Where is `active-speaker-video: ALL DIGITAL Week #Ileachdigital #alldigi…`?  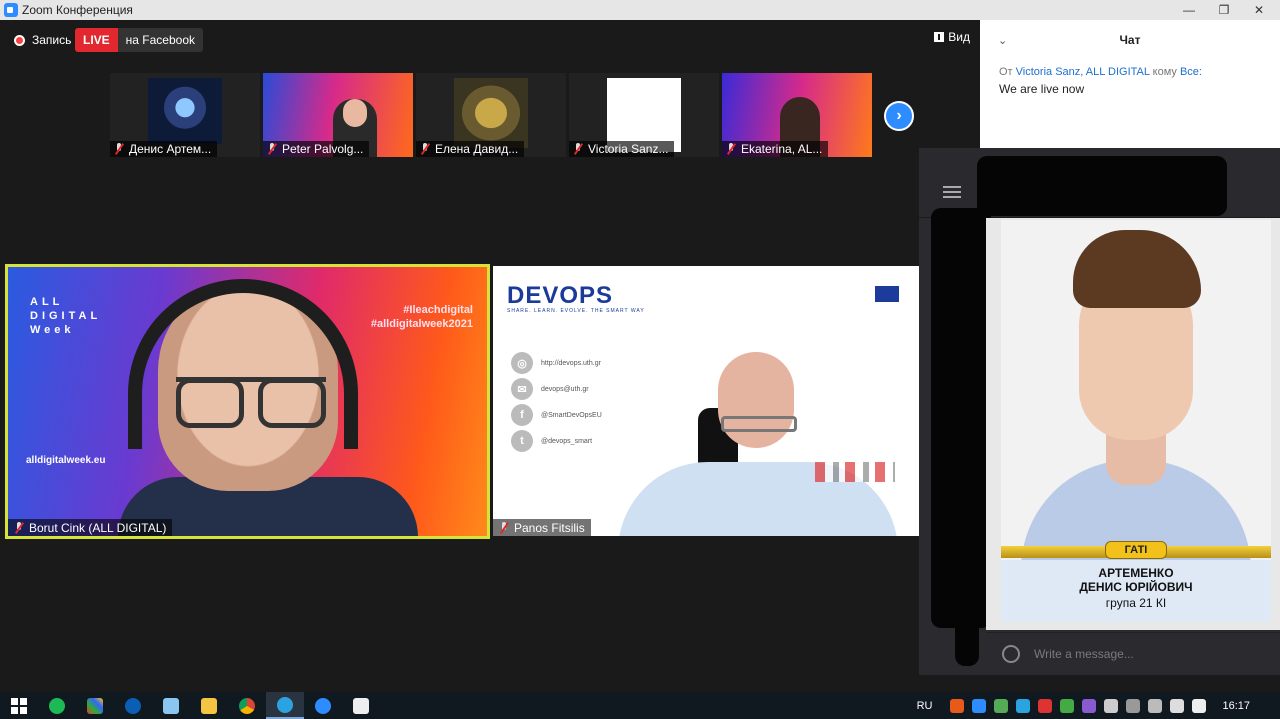 active-speaker-video: ALL DIGITAL Week #Ileachdigital #alldigi… is located at coordinates (247, 401).